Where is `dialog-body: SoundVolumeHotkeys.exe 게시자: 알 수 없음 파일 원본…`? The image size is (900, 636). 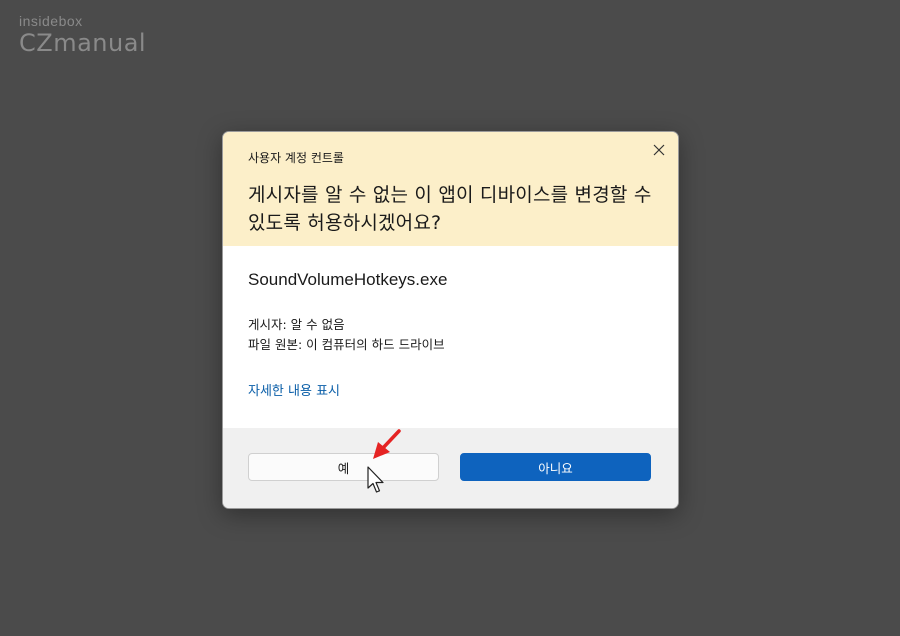 dialog-body: SoundVolumeHotkeys.exe 게시자: 알 수 없음 파일 원본… is located at coordinates (450, 337).